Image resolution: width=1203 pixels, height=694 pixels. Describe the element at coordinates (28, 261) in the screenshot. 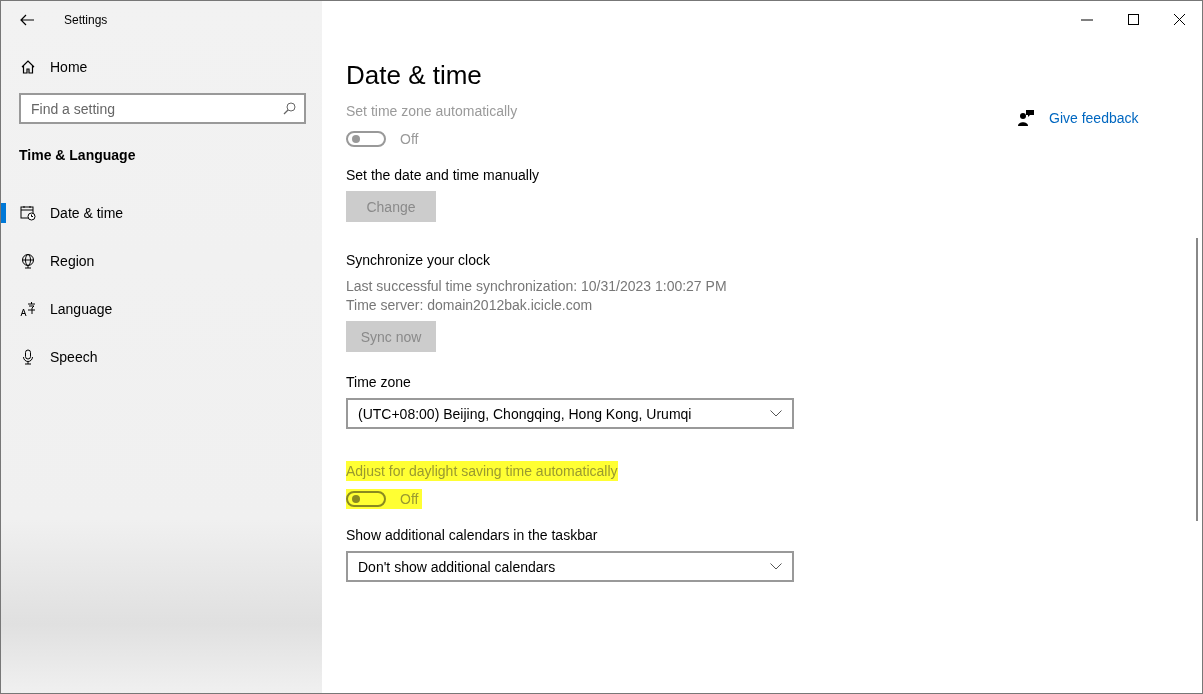

I see `globe-icon` at that location.